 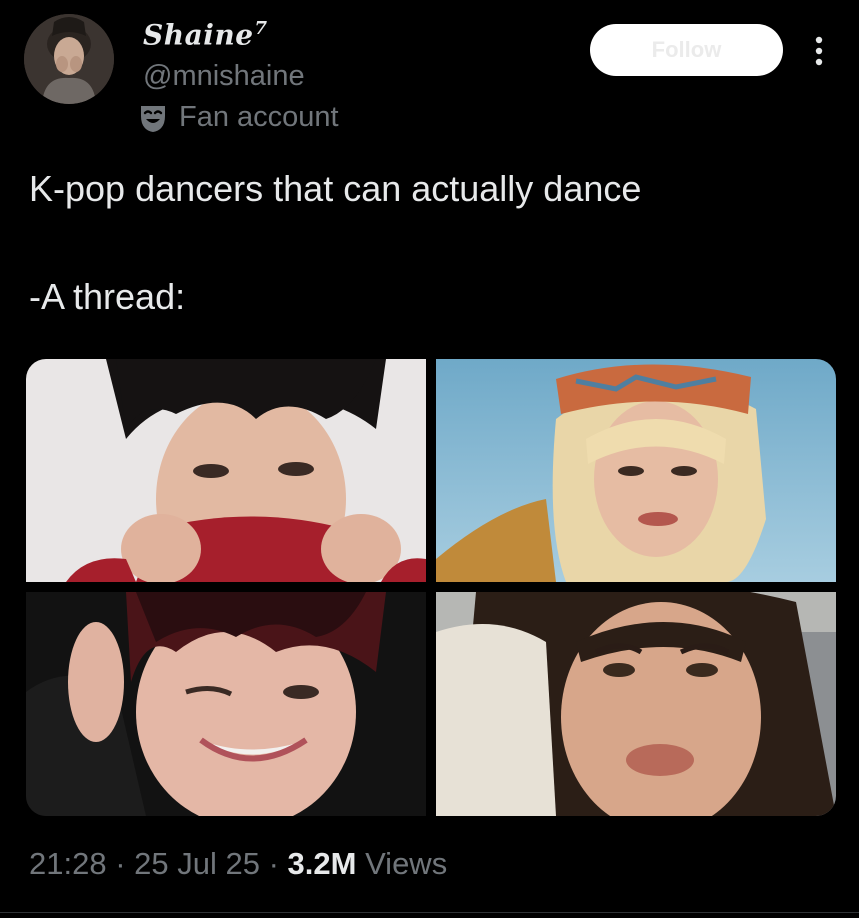 What do you see at coordinates (197, 863) in the screenshot?
I see `tweet-date: 25 Jul 25` at bounding box center [197, 863].